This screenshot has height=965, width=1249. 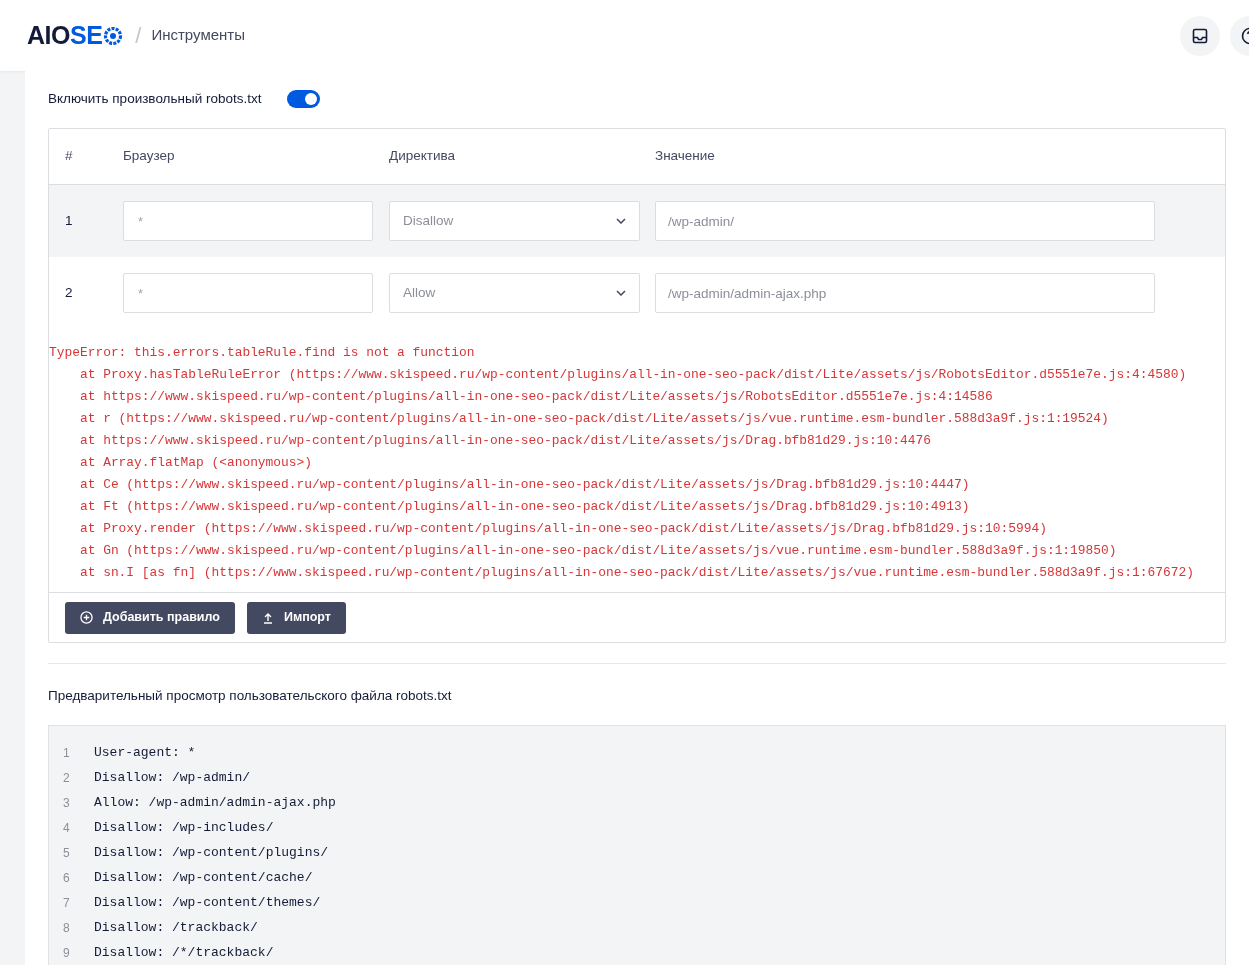 I want to click on line-number: 8, so click(x=66, y=928).